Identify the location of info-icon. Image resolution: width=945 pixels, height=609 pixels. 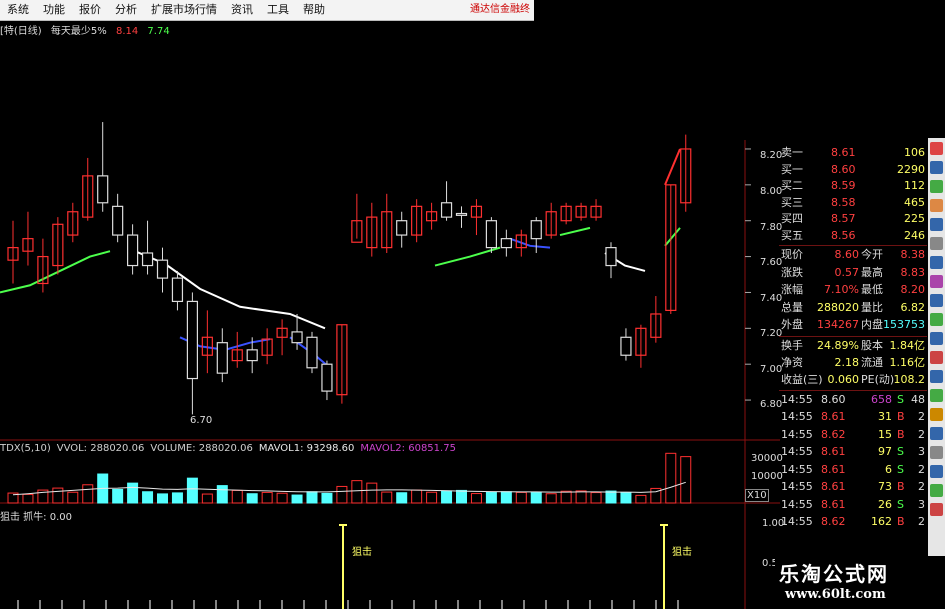
(936, 224).